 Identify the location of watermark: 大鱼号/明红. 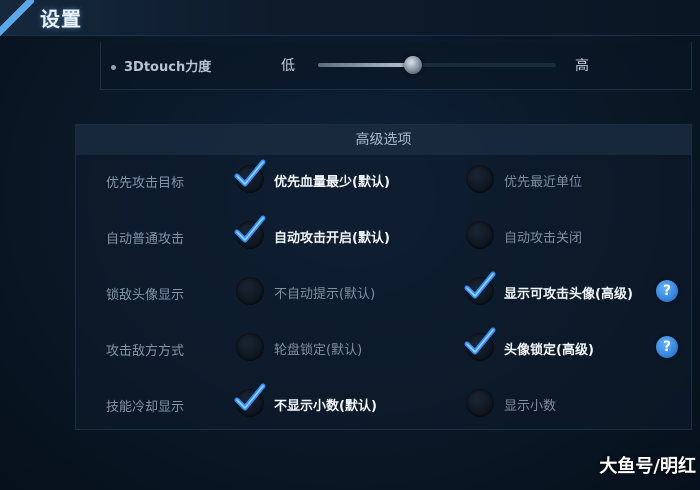
(647, 466).